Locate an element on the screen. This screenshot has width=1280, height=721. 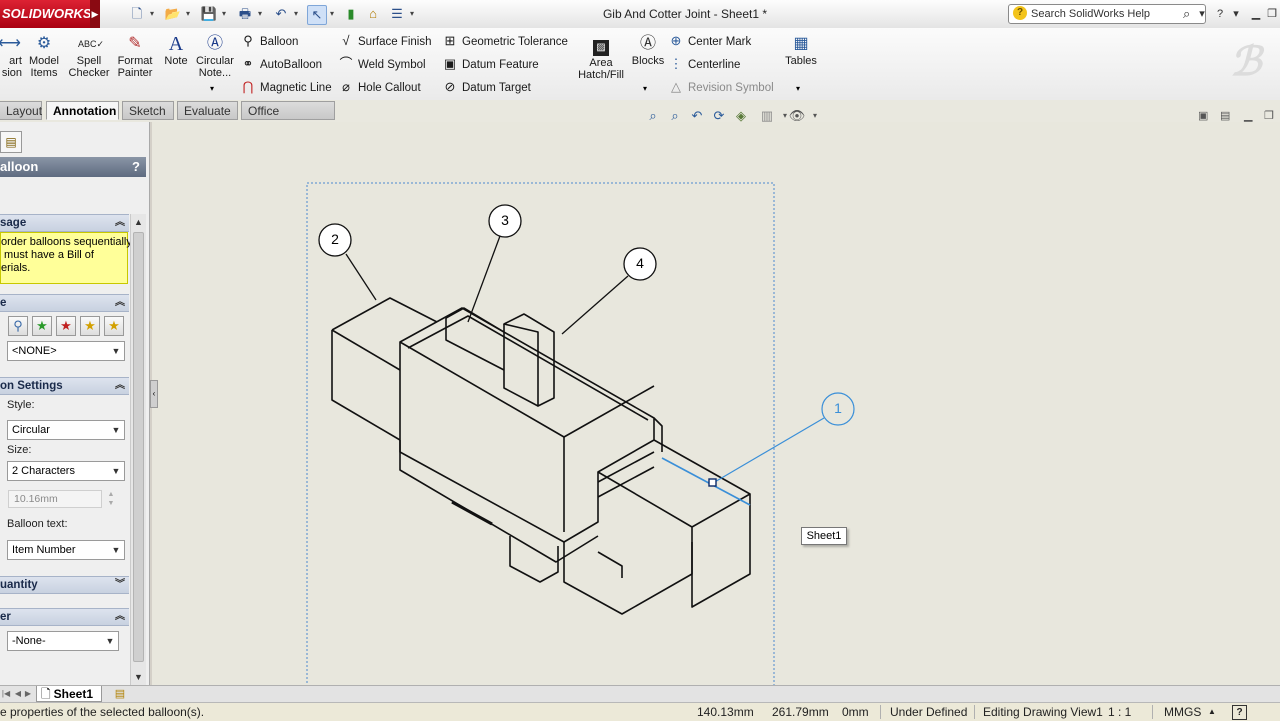
scroll-thumb is located at coordinates (138, 447).